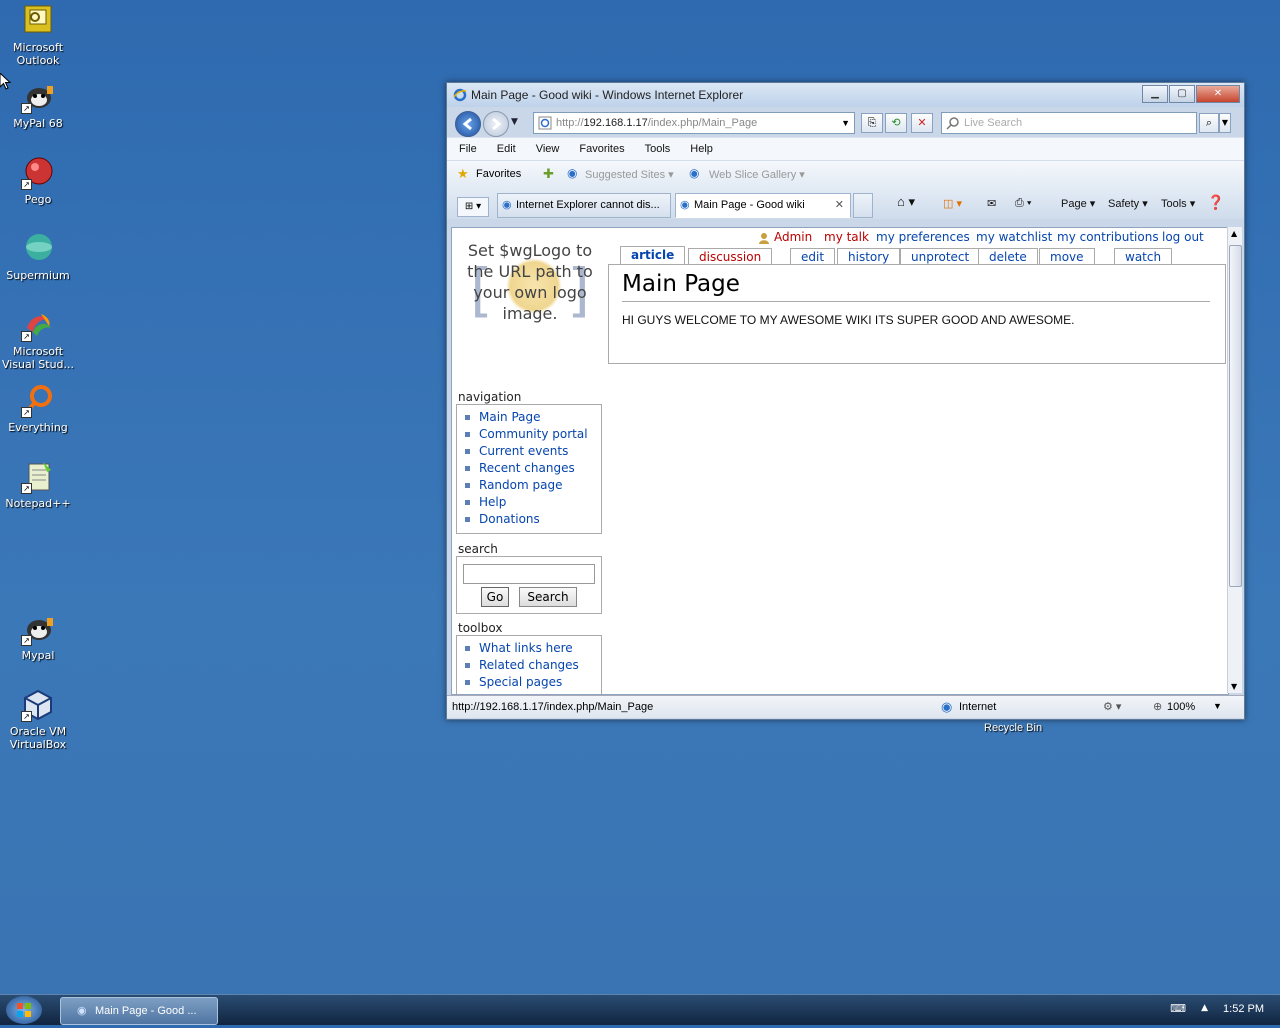 Image resolution: width=1280 pixels, height=1028 pixels. What do you see at coordinates (947, 706) in the screenshot?
I see `globe-icon: ◉` at bounding box center [947, 706].